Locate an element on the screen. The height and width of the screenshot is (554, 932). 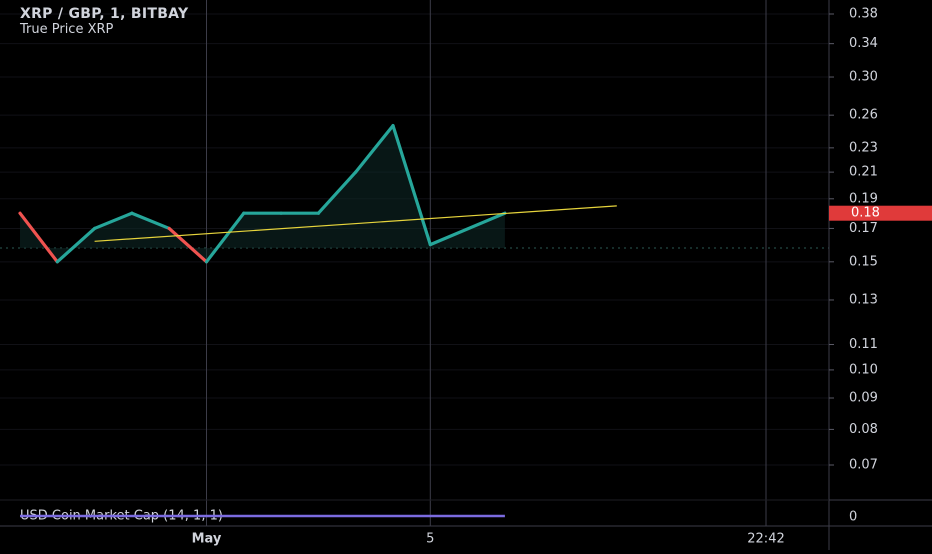
price-tick-label: 0.11 is located at coordinates (863, 344).